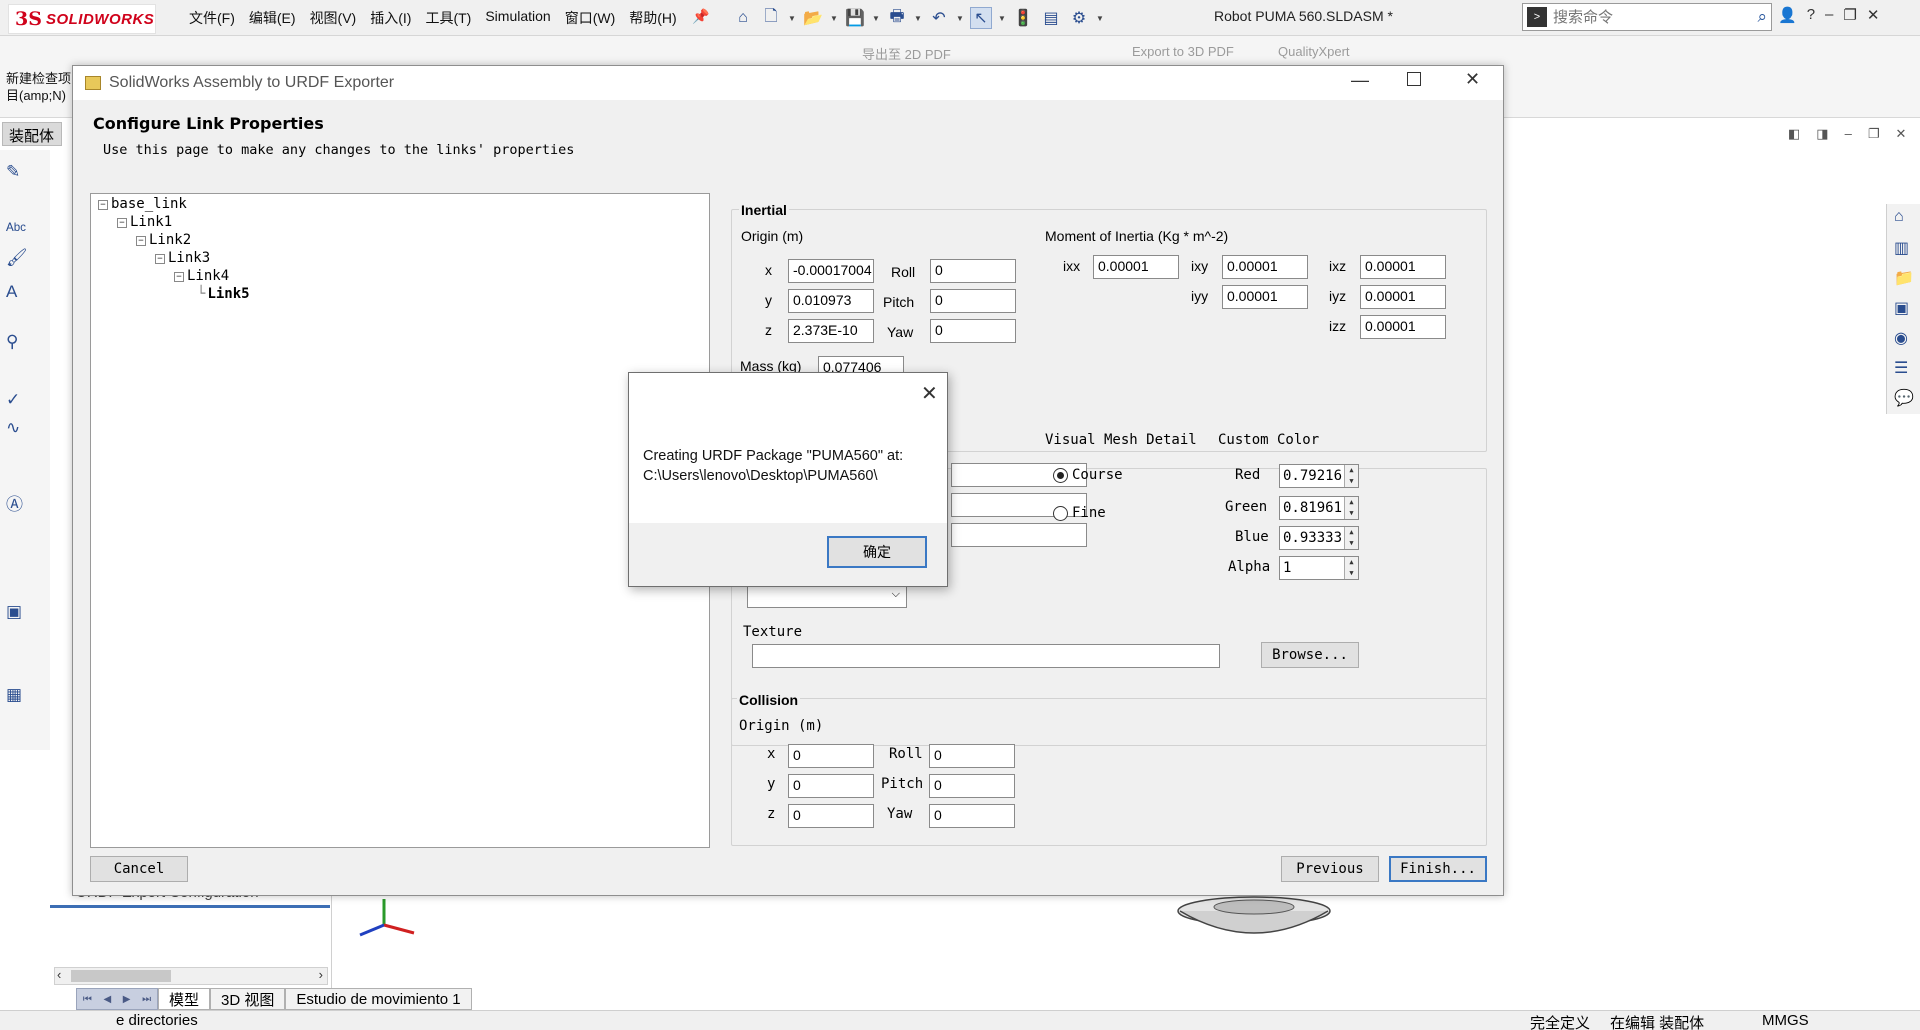 The width and height of the screenshot is (1920, 1030). What do you see at coordinates (827, 597) in the screenshot?
I see `material-dropdown: ⌵` at bounding box center [827, 597].